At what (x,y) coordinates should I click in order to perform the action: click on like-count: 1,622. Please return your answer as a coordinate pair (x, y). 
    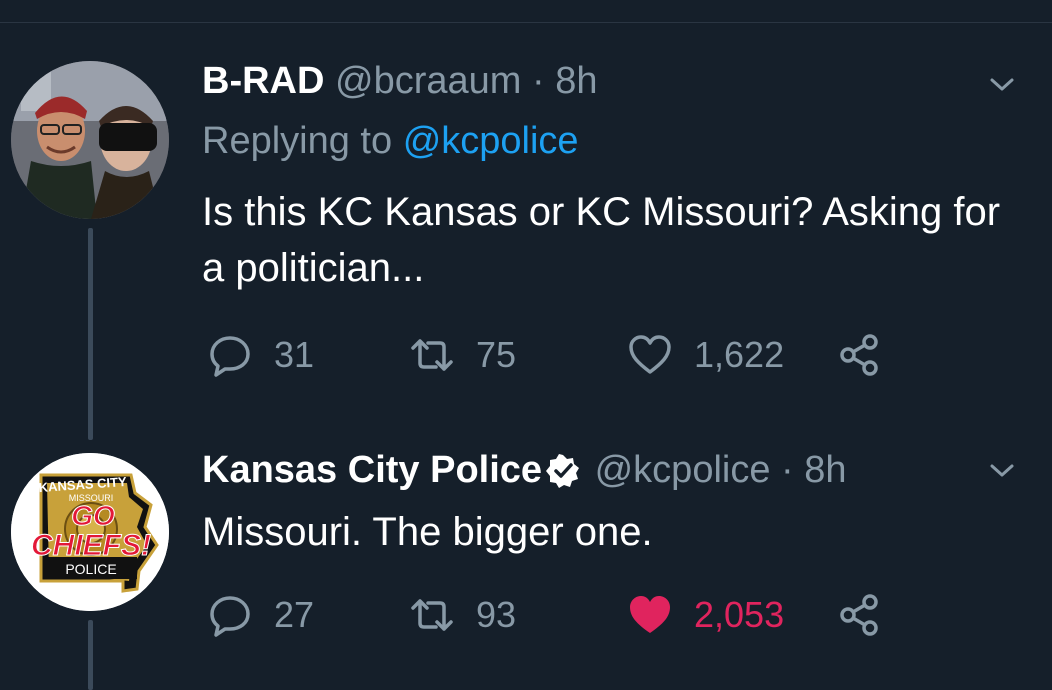
    Looking at the image, I should click on (739, 354).